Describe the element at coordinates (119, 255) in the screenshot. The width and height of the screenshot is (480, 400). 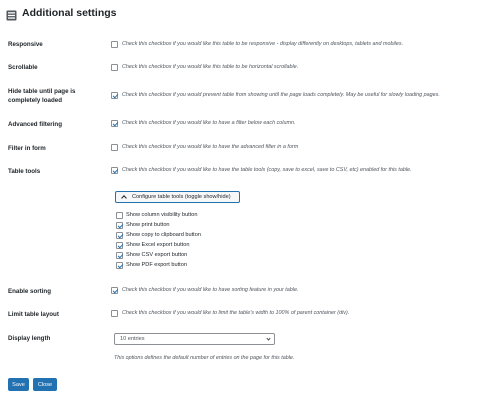
I see `csv-export-checkbox` at that location.